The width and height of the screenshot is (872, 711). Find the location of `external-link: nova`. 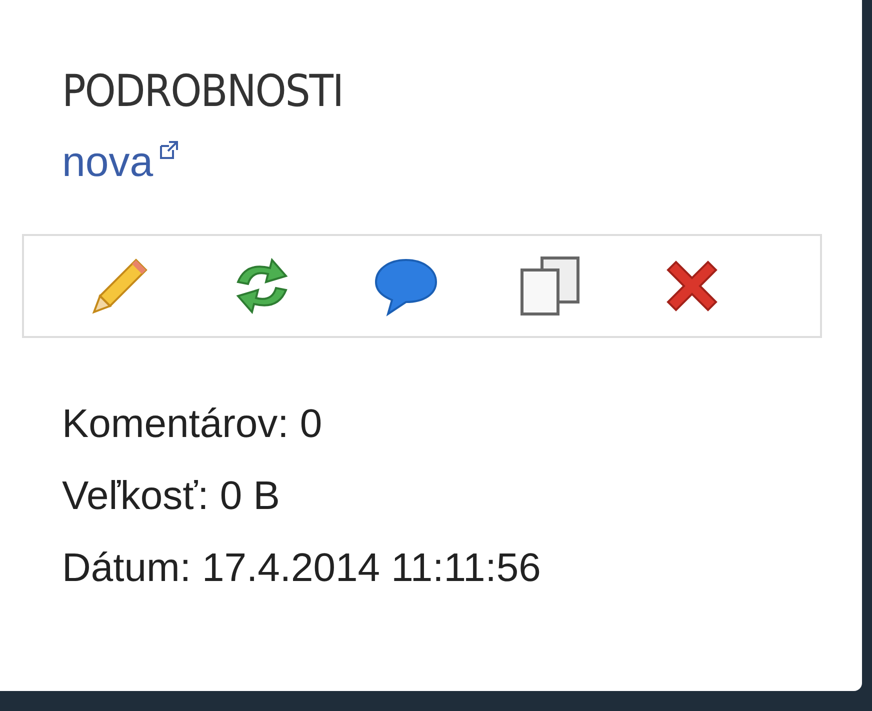

external-link: nova is located at coordinates (108, 162).